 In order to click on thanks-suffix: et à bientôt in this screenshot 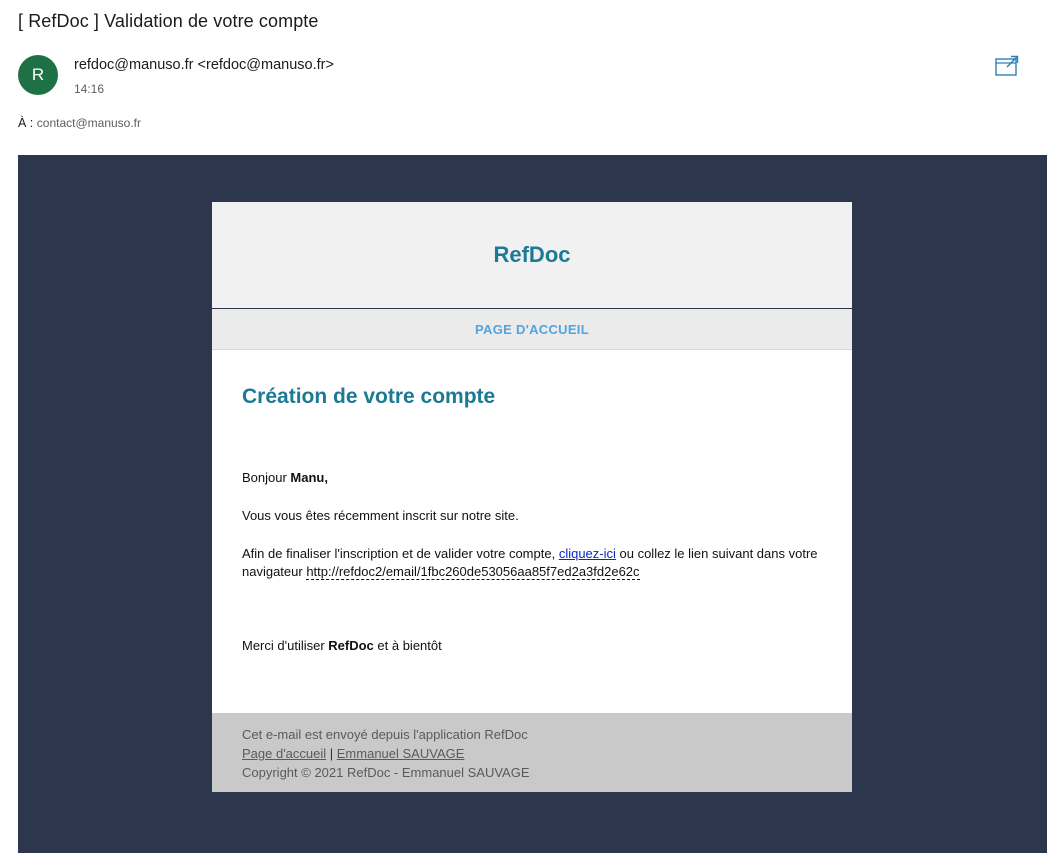, I will do `click(407, 645)`.